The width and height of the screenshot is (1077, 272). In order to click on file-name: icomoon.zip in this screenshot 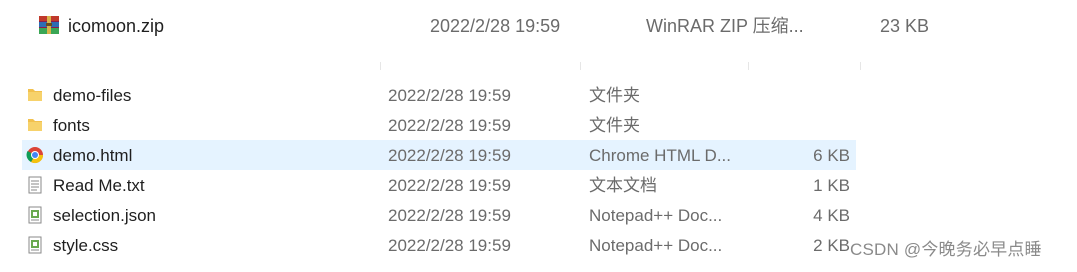, I will do `click(116, 26)`.